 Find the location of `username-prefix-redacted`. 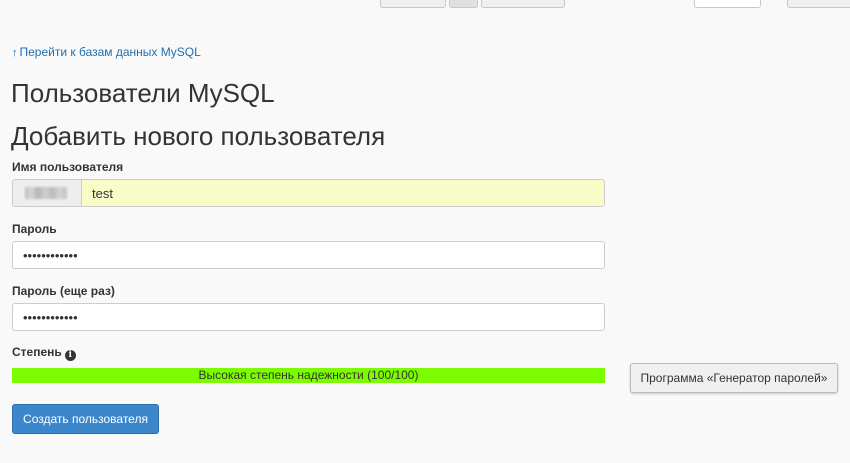

username-prefix-redacted is located at coordinates (46, 193).